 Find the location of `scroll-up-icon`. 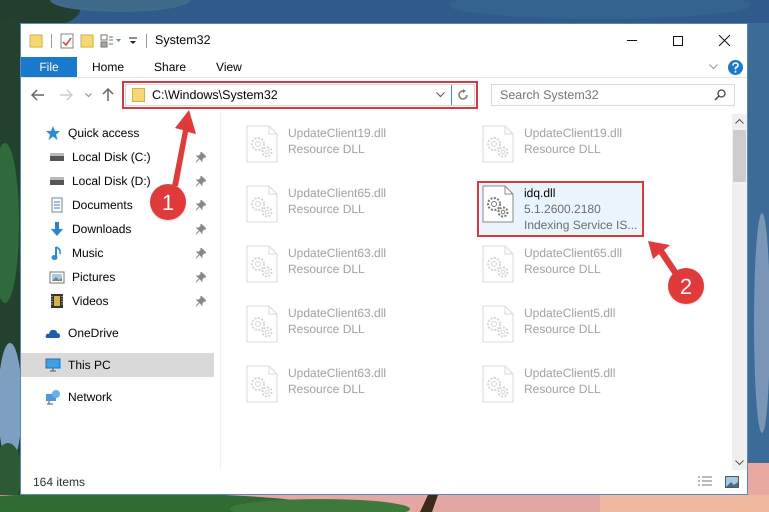

scroll-up-icon is located at coordinates (739, 121).